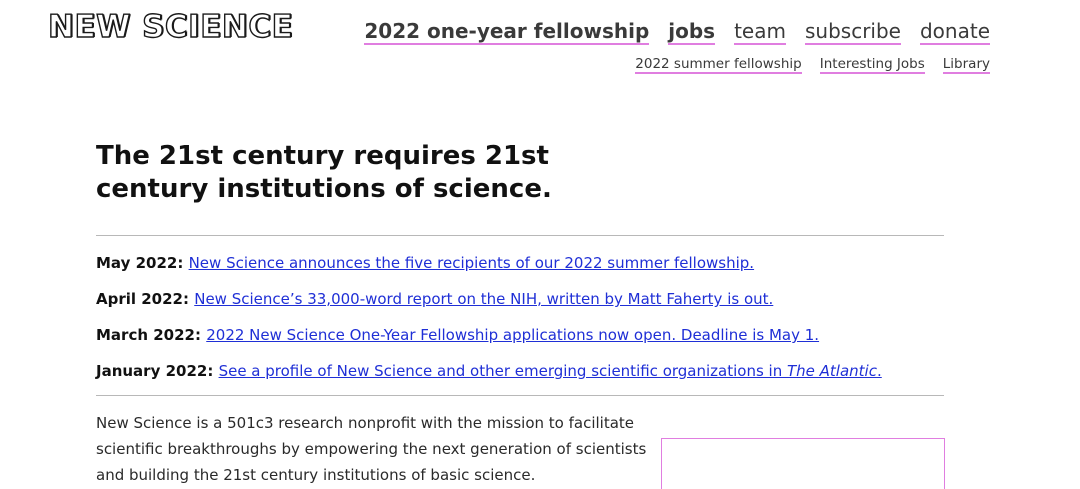 Image resolution: width=1080 pixels, height=489 pixels. Describe the element at coordinates (760, 32) in the screenshot. I see `nav-link-team: team` at that location.